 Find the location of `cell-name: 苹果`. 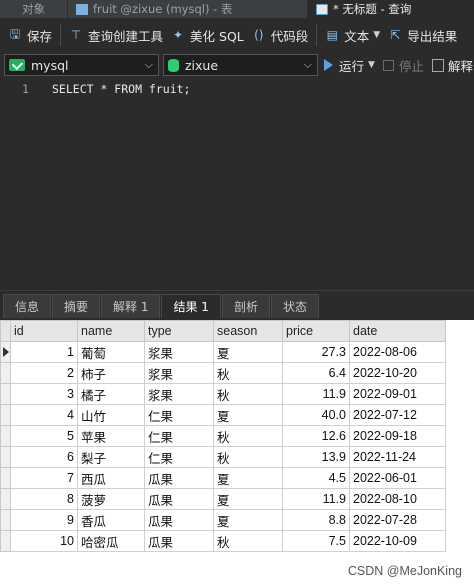

cell-name: 苹果 is located at coordinates (111, 436).